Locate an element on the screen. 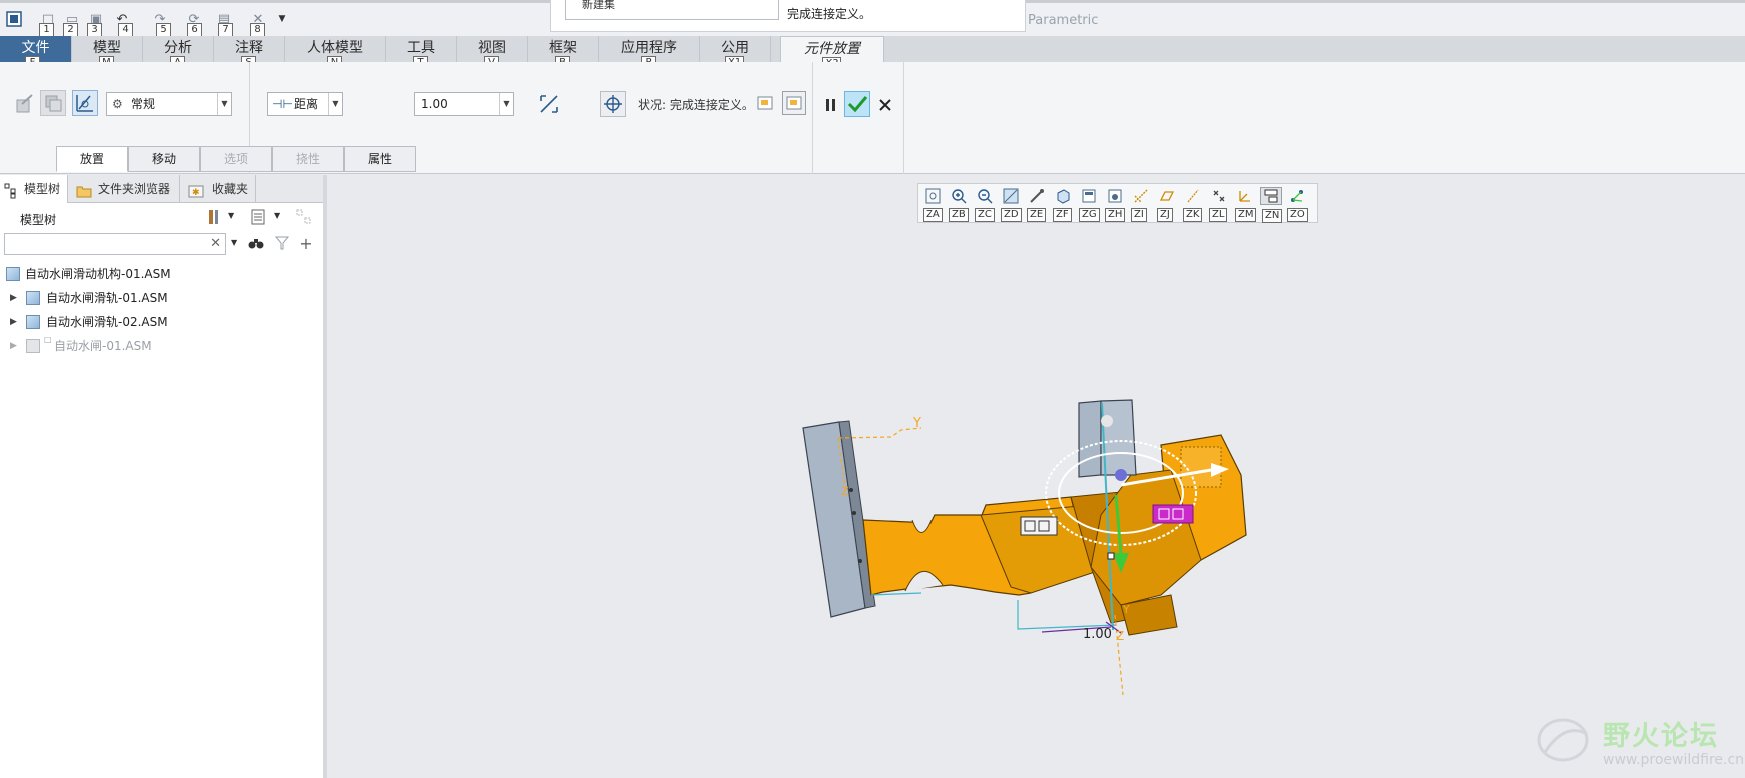  user-defined-icon is located at coordinates (25, 103).